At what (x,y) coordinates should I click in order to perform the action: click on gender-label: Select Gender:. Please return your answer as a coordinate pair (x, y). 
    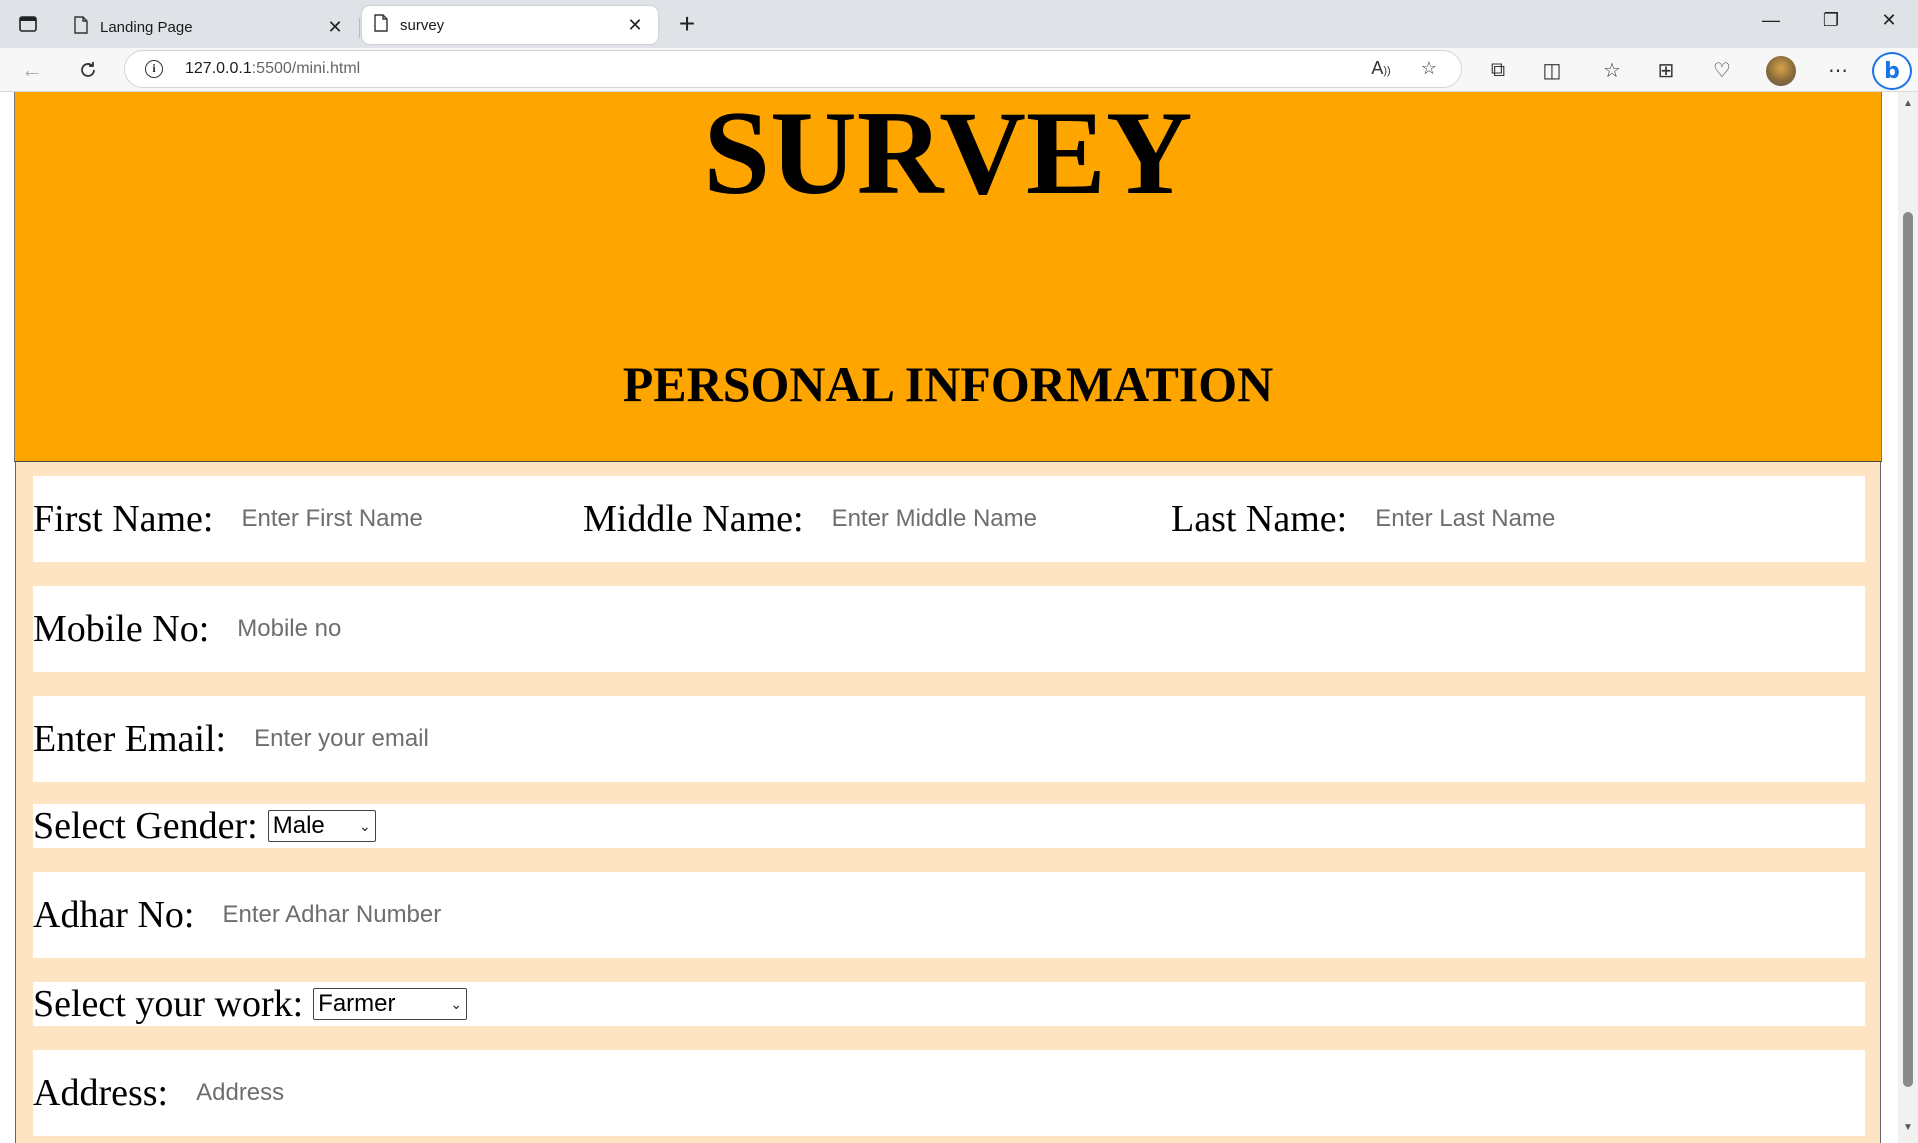
    Looking at the image, I should click on (145, 826).